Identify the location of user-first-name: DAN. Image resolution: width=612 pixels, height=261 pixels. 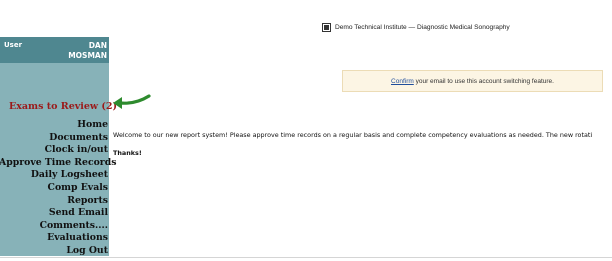
(97, 45).